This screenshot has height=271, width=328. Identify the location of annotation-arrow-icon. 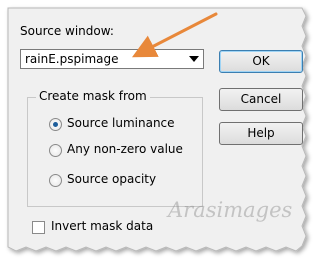
(174, 35).